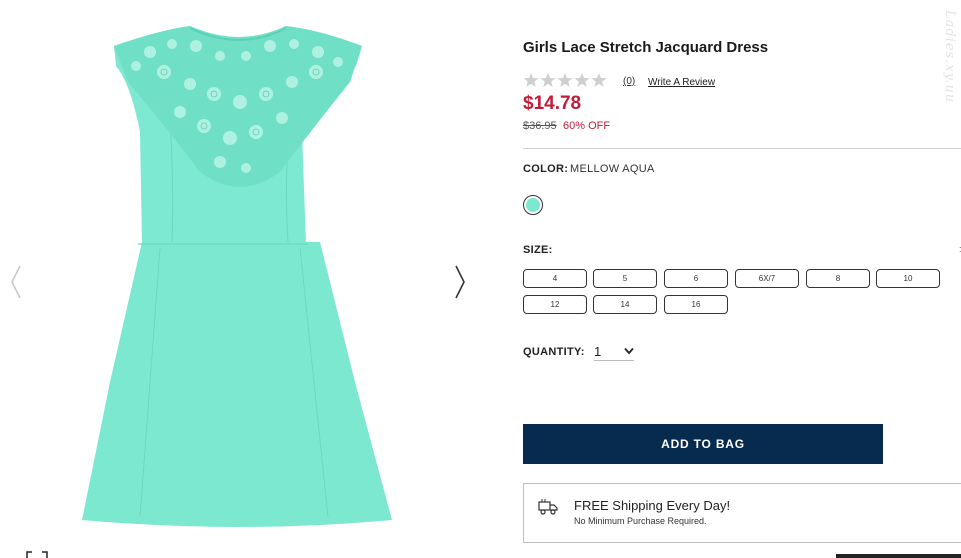 The height and width of the screenshot is (558, 961). Describe the element at coordinates (625, 304) in the screenshot. I see `size-option: 14` at that location.